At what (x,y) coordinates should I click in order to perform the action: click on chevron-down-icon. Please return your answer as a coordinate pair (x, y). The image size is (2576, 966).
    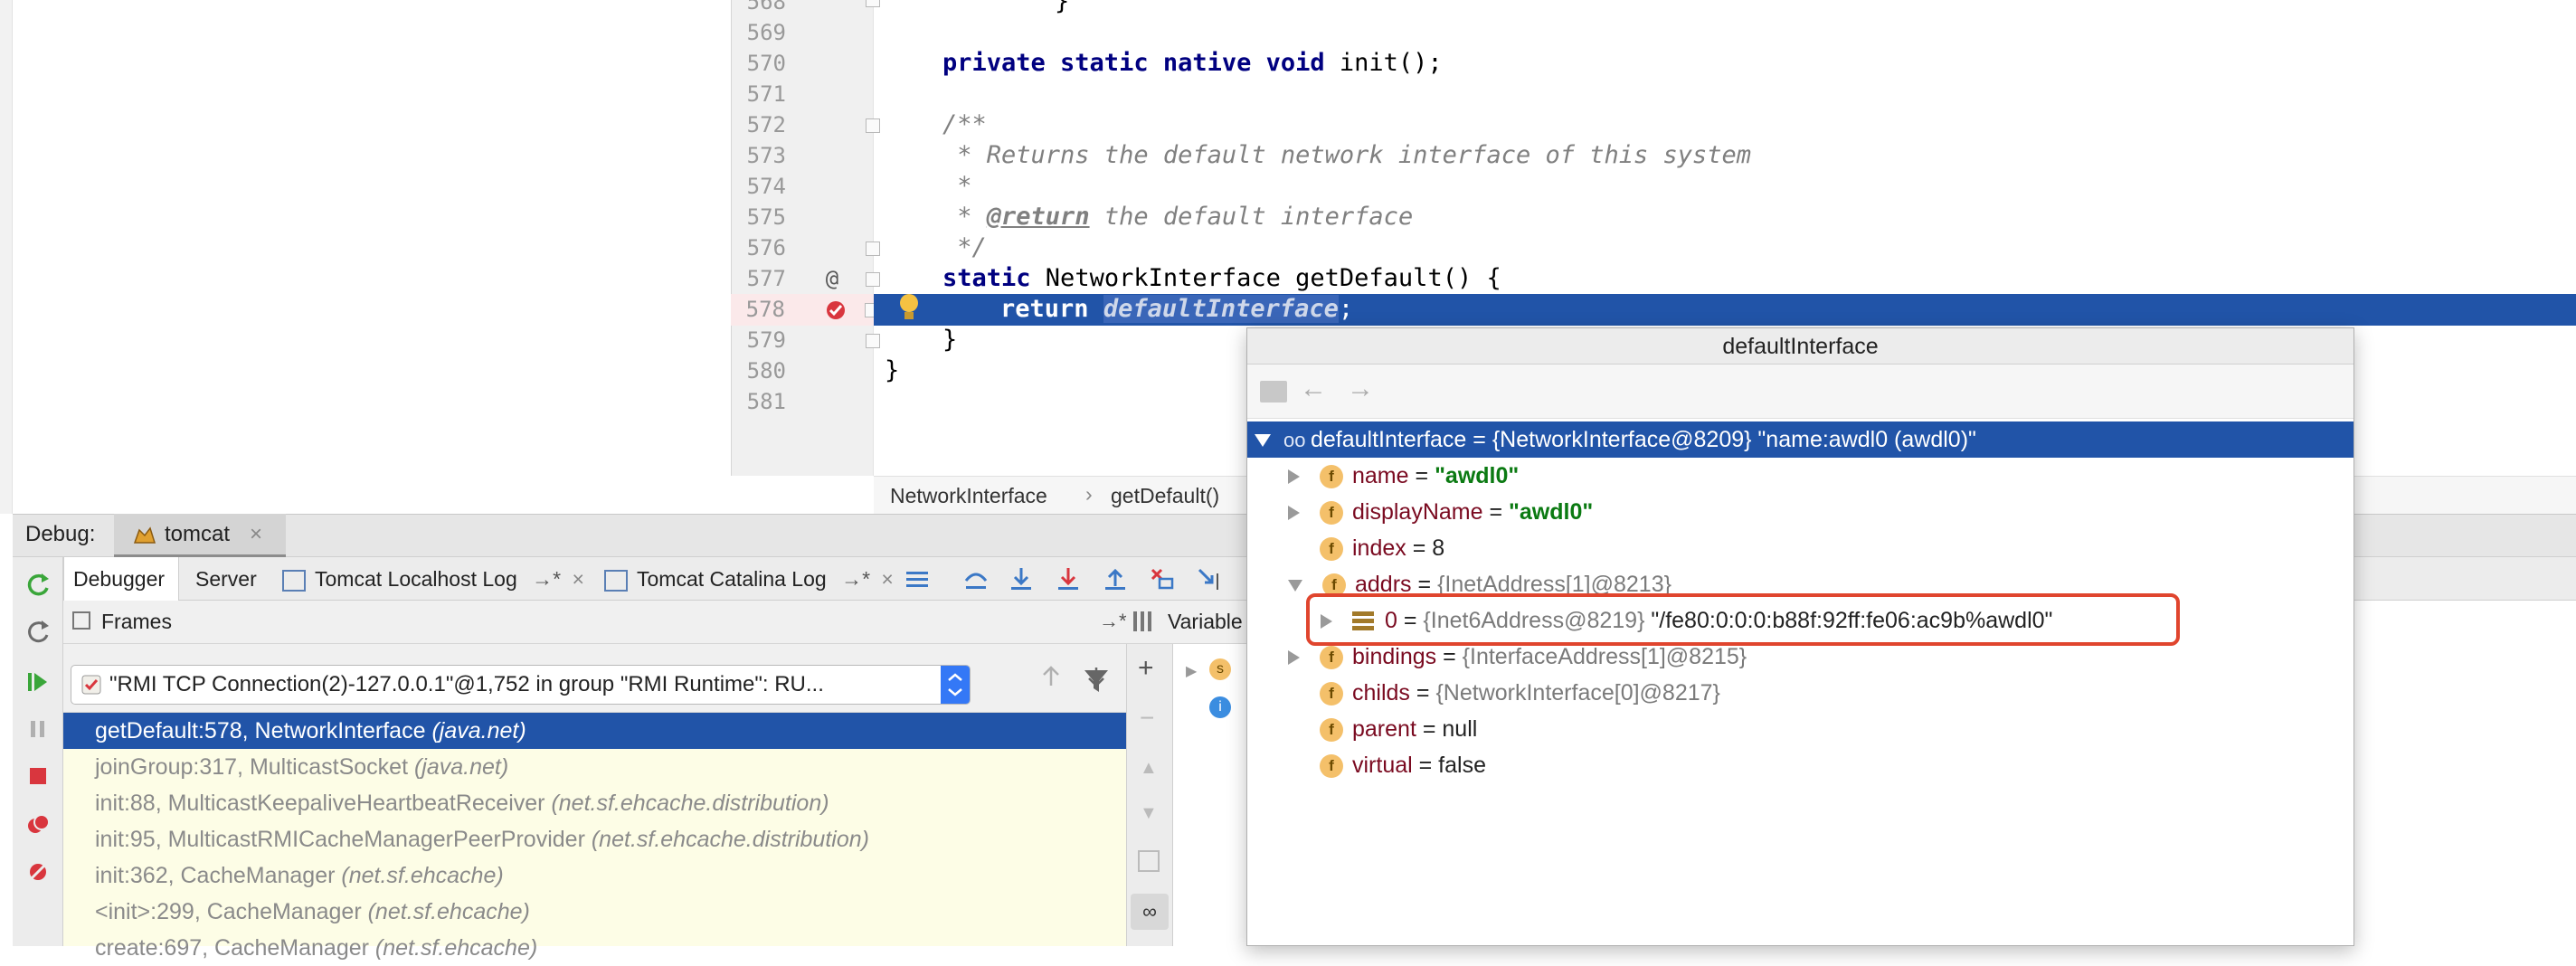
    Looking at the image, I should click on (956, 685).